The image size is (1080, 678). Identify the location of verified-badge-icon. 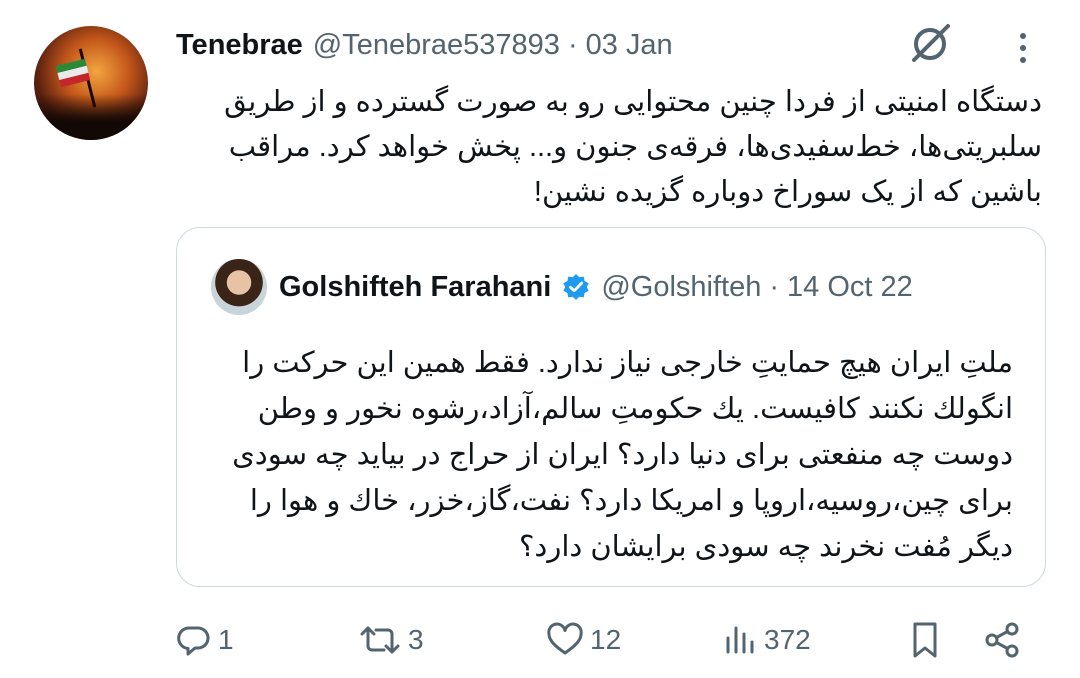
(576, 287).